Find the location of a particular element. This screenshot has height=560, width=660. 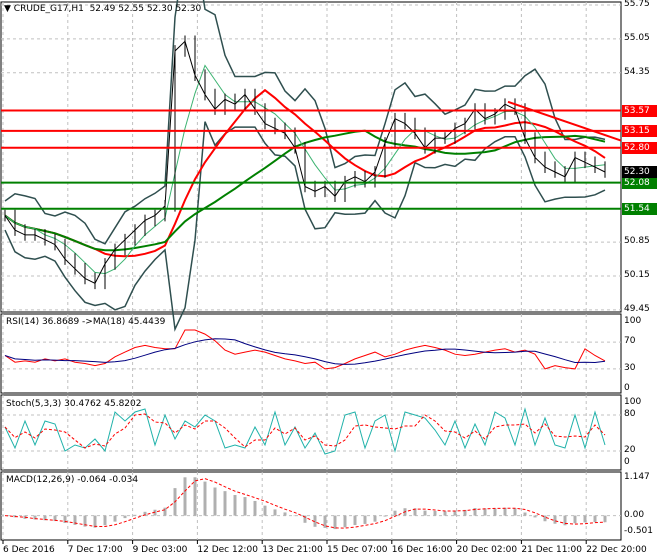

stoch-signal-line is located at coordinates (305, 431).